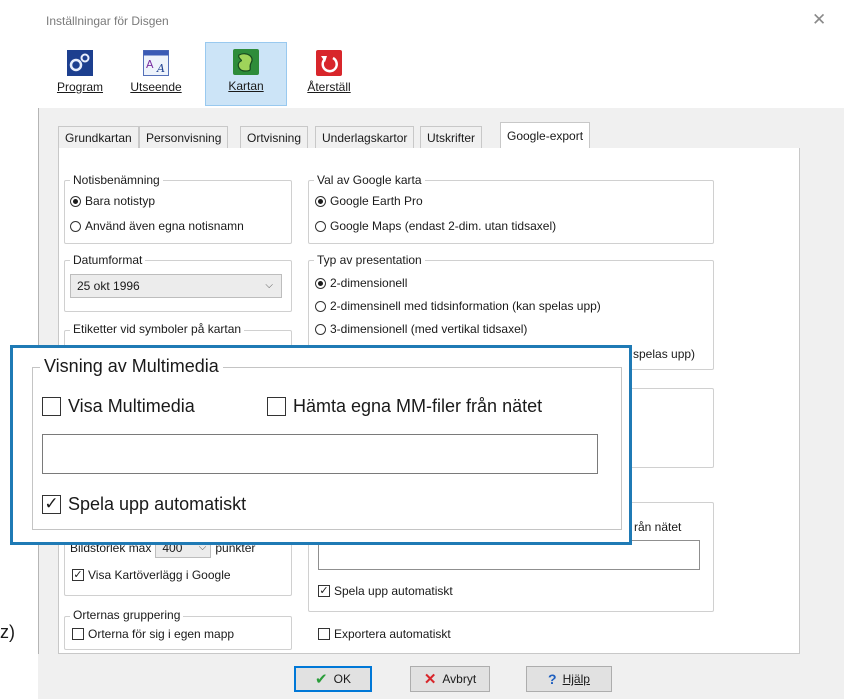 The height and width of the screenshot is (699, 844). I want to click on checkmark-icon: ✔, so click(321, 679).